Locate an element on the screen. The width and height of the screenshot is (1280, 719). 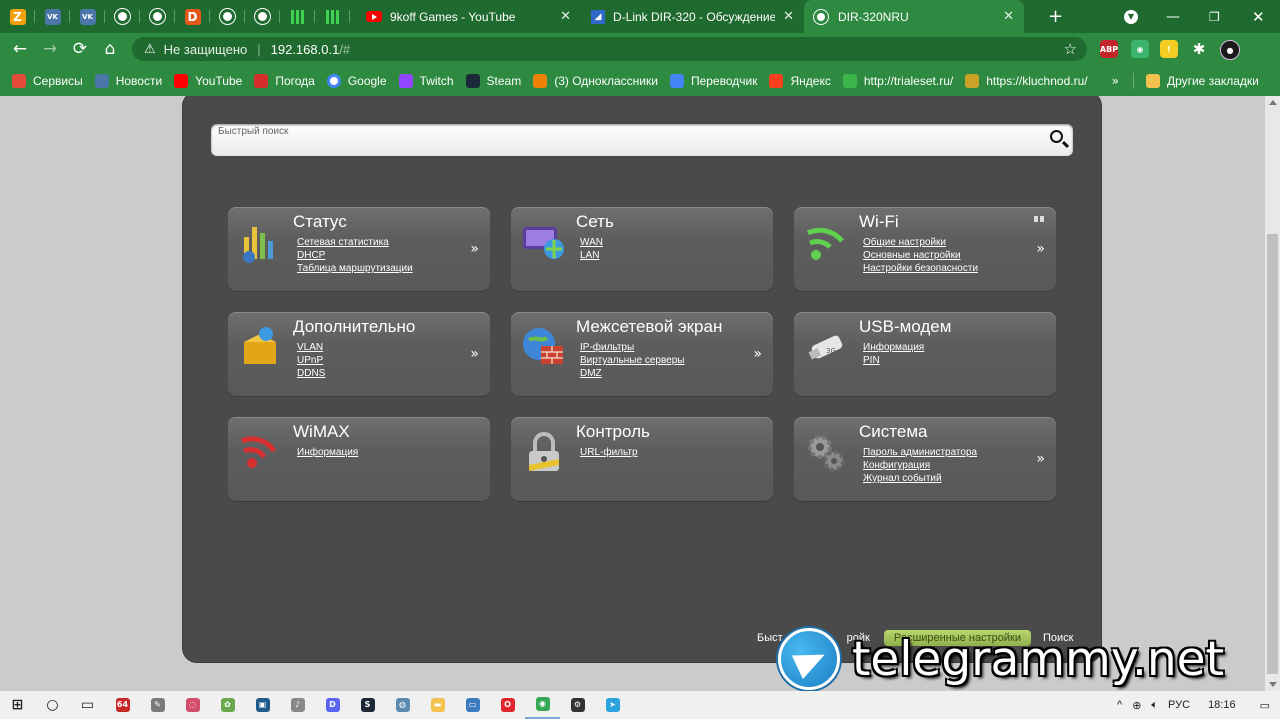
menu-link: Конфигурация is located at coordinates (920, 465).